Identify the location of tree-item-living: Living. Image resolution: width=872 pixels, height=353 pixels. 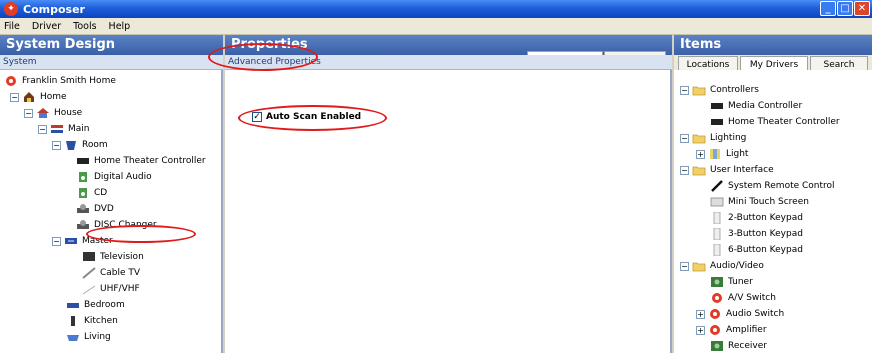
(88, 337).